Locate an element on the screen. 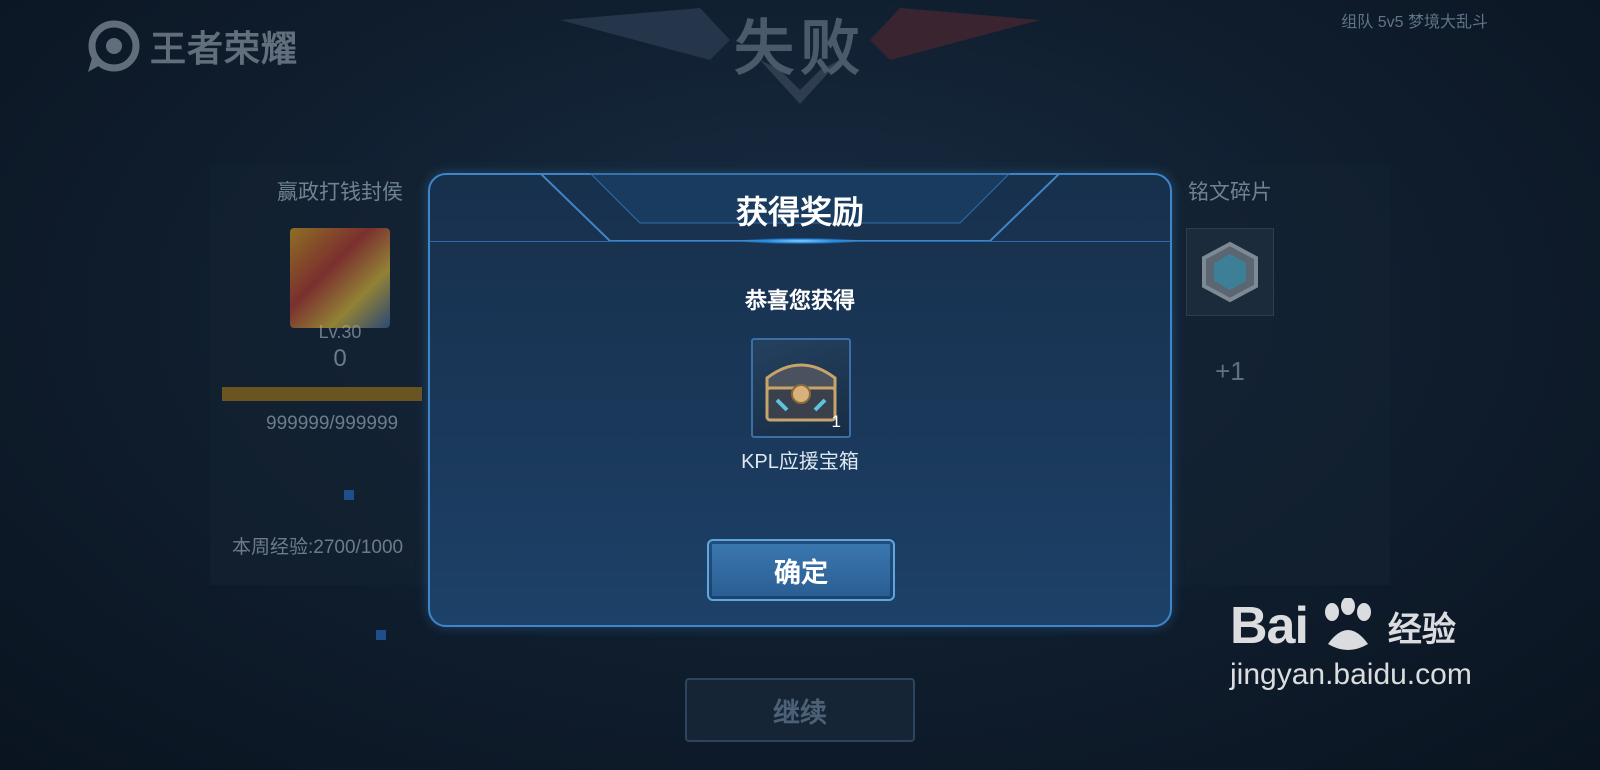 The width and height of the screenshot is (1600, 770). game-logo: 王者荣耀 is located at coordinates (192, 46).